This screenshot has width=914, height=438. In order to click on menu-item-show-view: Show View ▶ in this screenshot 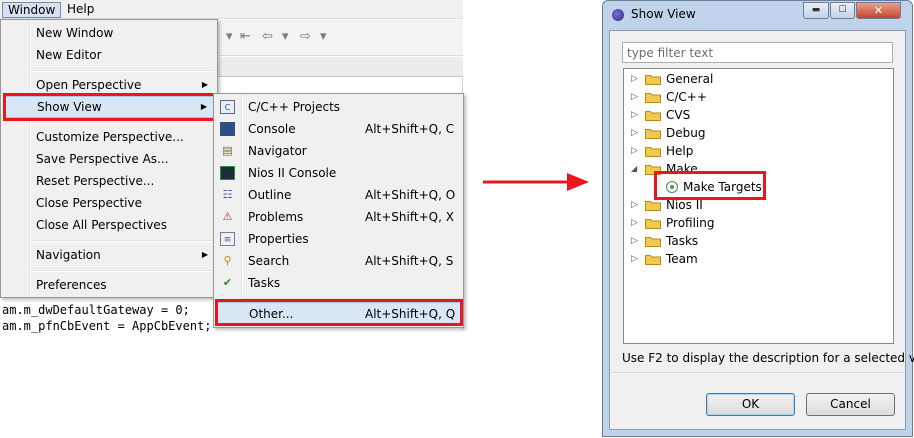, I will do `click(109, 107)`.